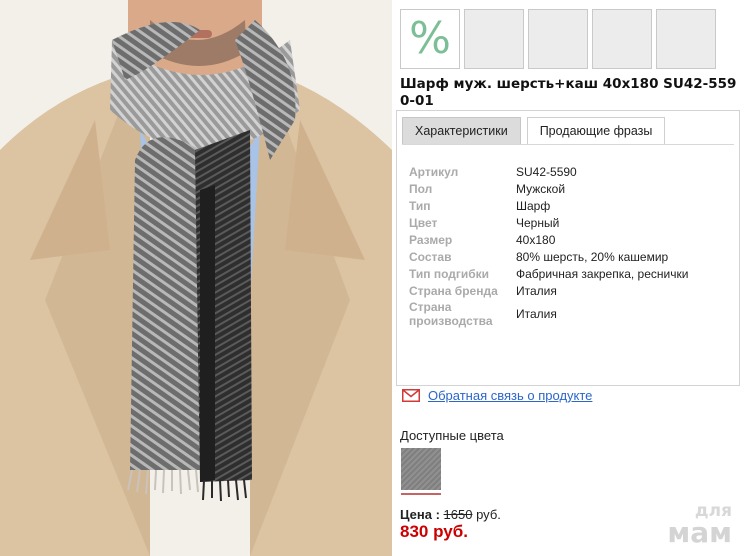 This screenshot has height=556, width=746. Describe the element at coordinates (420, 205) in the screenshot. I see `spec-label: Тип` at that location.